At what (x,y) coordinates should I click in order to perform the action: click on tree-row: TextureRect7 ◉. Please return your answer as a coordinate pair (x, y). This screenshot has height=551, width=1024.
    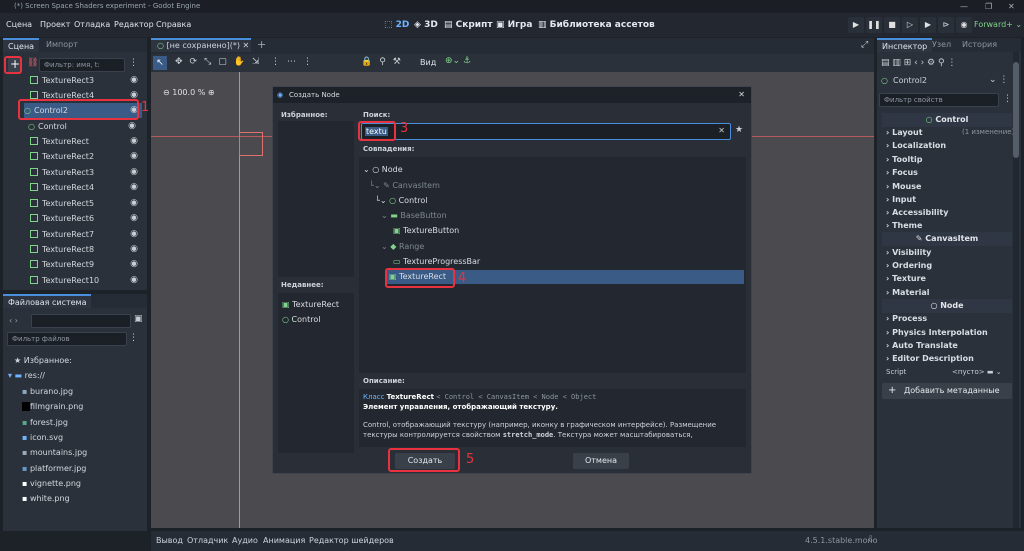
    Looking at the image, I should click on (86, 234).